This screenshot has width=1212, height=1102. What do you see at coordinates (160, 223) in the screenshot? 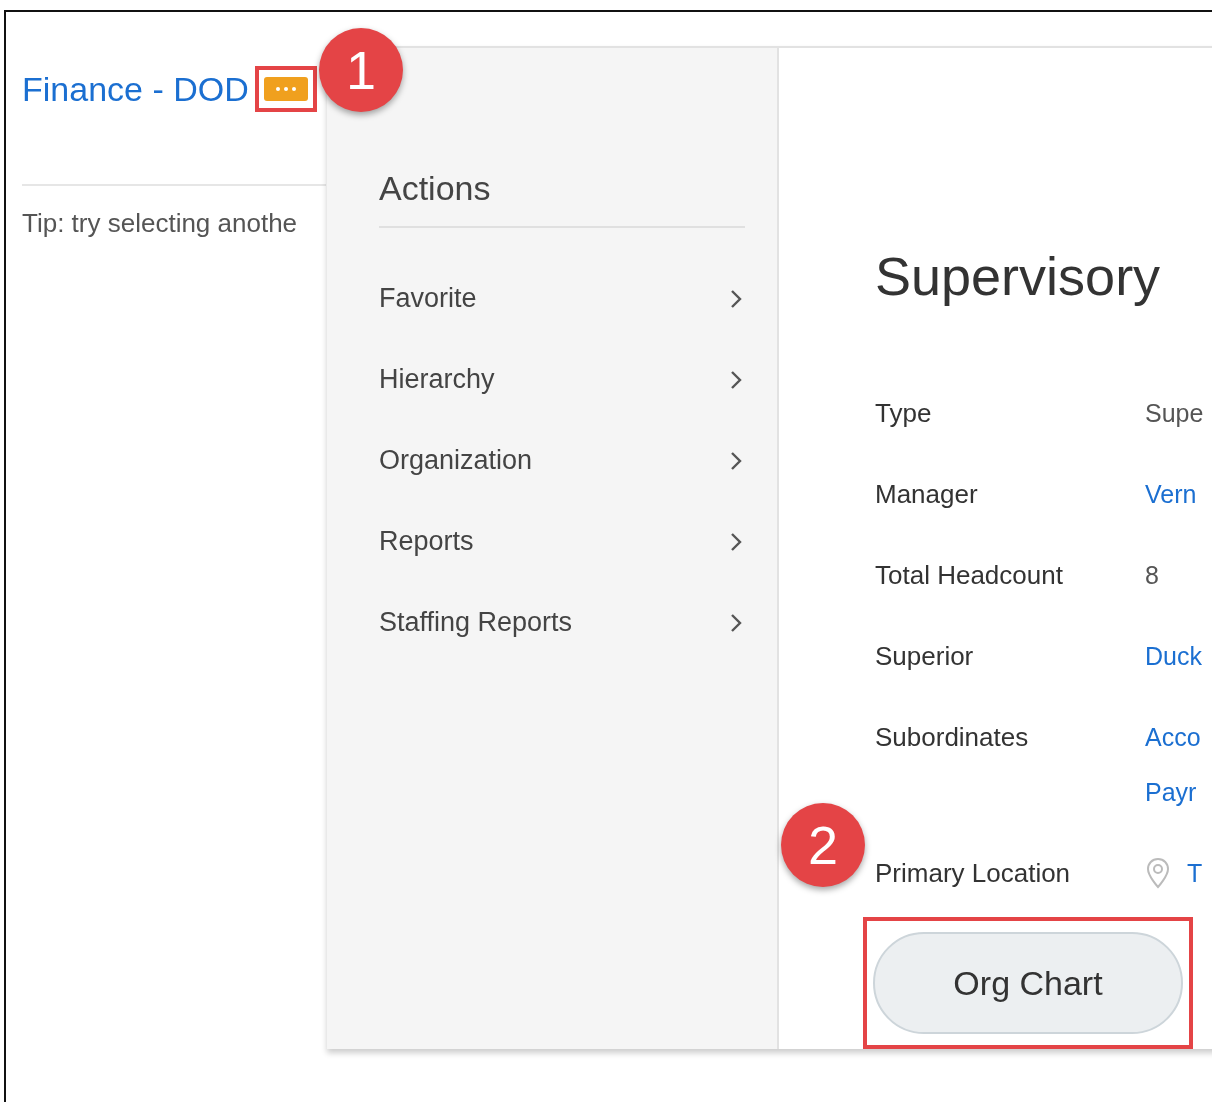
I see `tip-text: Tip: try selecting anothe` at bounding box center [160, 223].